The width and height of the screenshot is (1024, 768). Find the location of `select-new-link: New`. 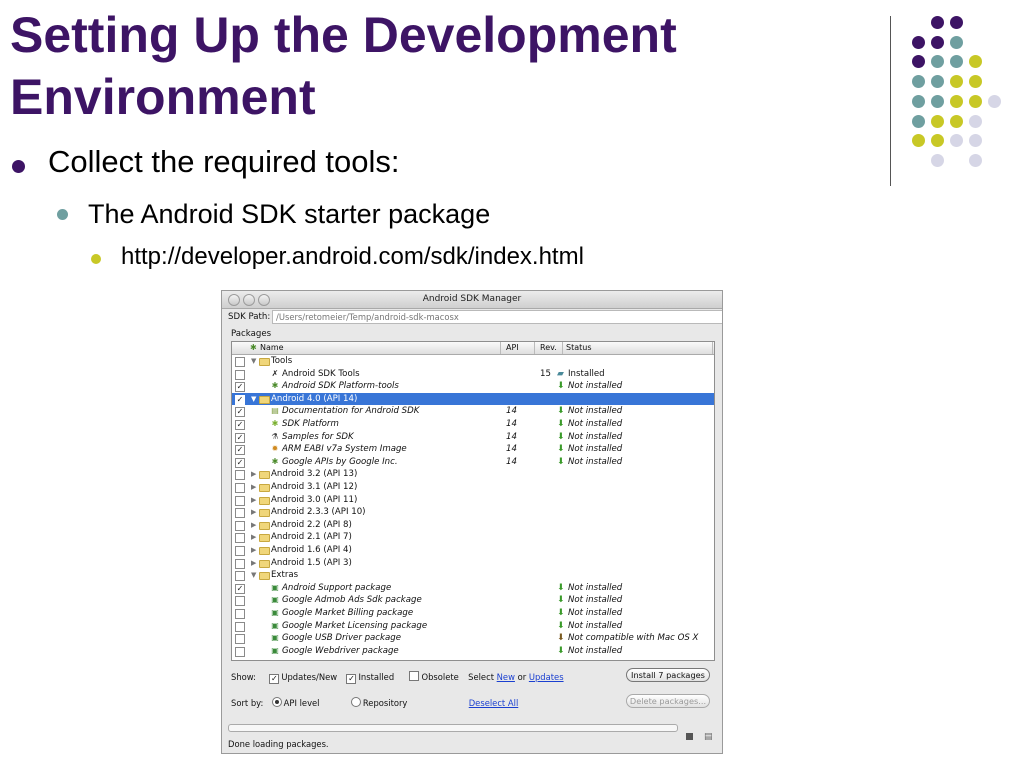

select-new-link: New is located at coordinates (506, 677).